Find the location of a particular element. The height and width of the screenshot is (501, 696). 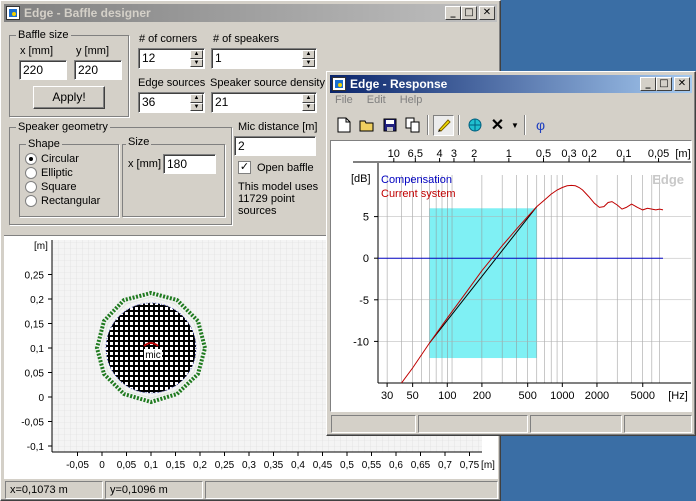

check-icon: ✓ is located at coordinates (244, 167).